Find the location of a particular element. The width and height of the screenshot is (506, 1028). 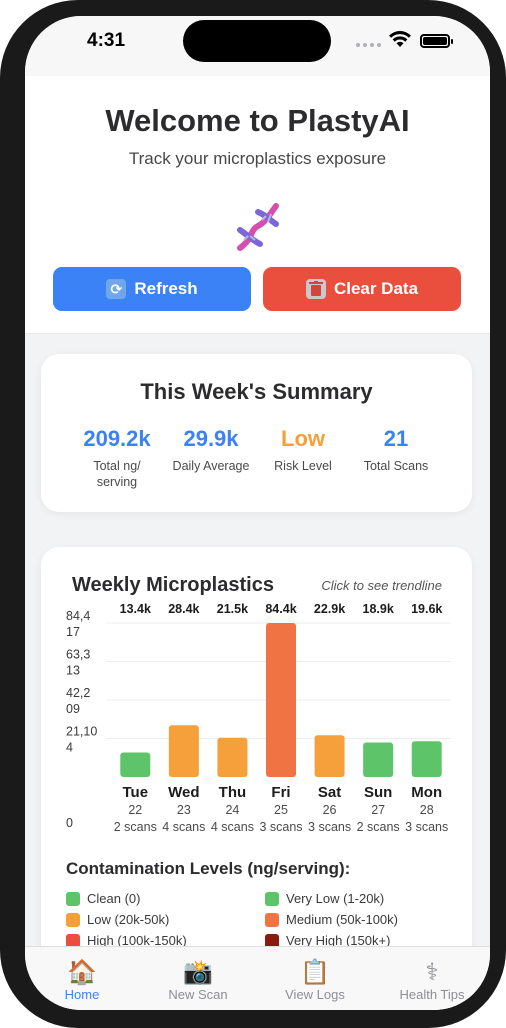

stat-risk-level-label: Risk Level is located at coordinates (303, 466).